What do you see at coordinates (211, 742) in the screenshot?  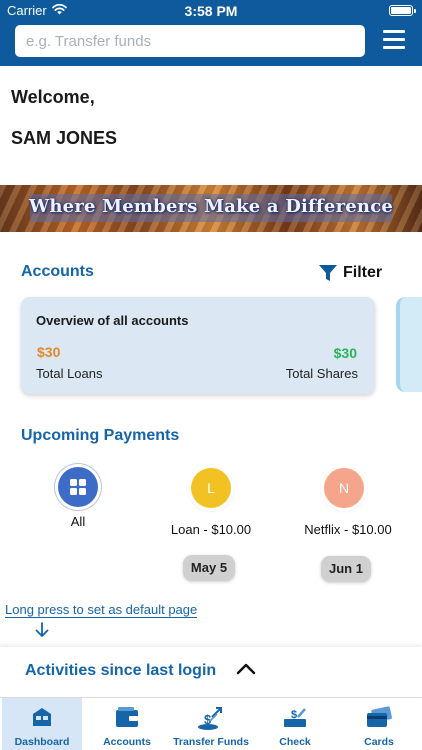 I see `tab-transfer-funds-label: Transfer Funds` at bounding box center [211, 742].